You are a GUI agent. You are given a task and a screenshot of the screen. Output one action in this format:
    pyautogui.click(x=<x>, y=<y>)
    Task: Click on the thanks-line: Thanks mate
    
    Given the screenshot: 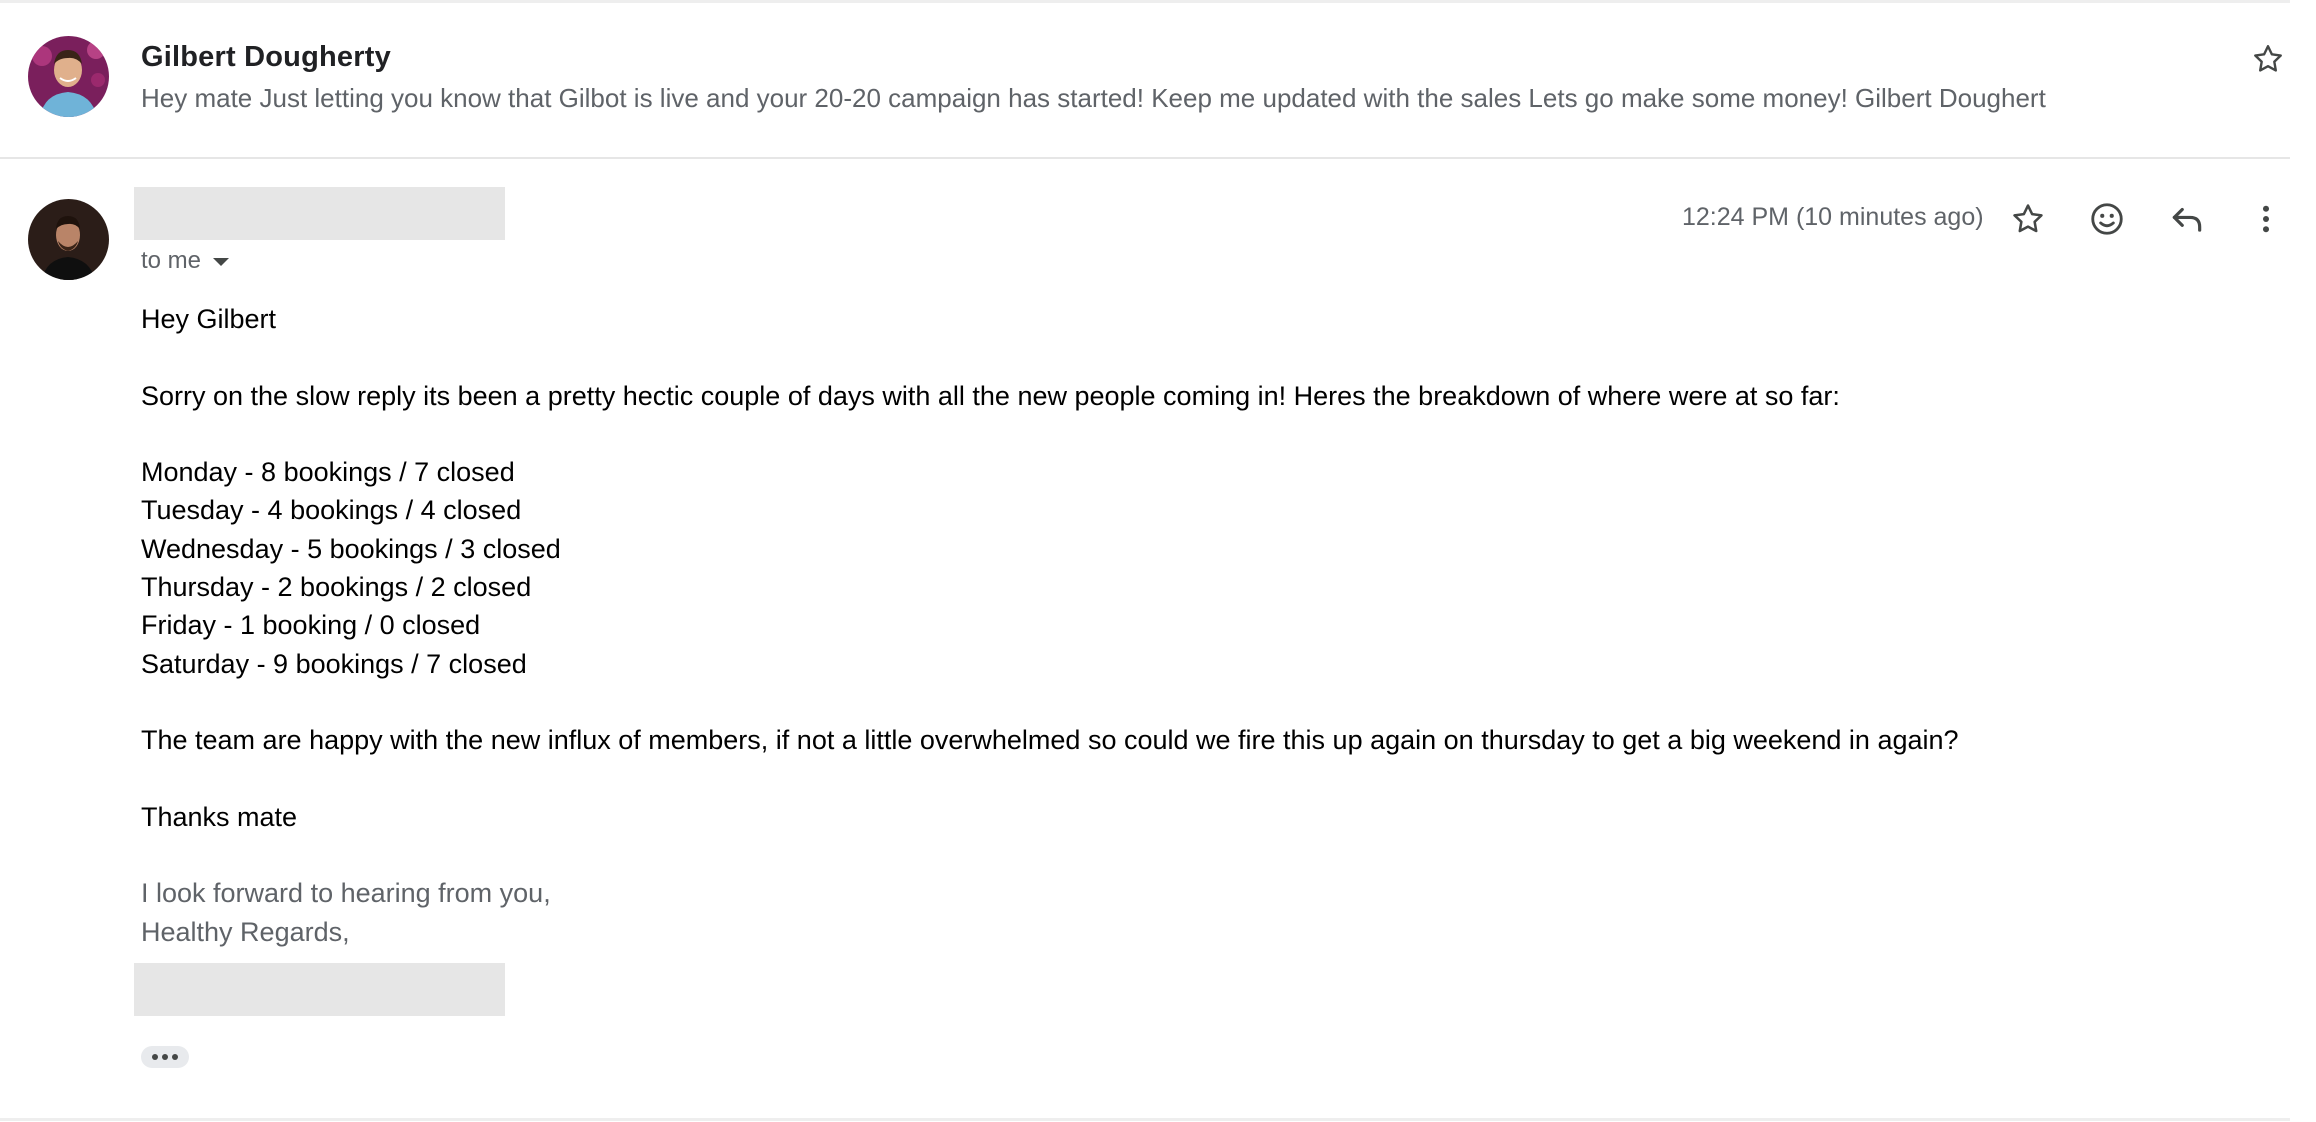 What is the action you would take?
    pyautogui.click(x=219, y=816)
    